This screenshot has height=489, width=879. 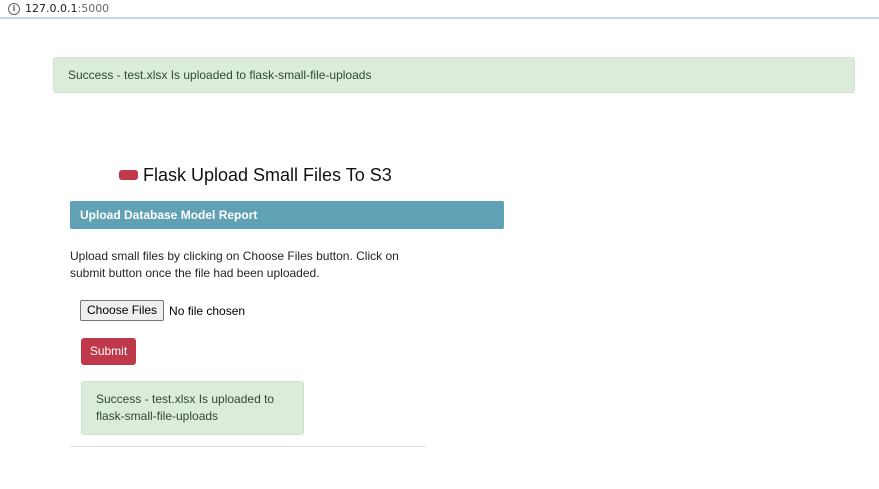 What do you see at coordinates (51, 8) in the screenshot?
I see `url-host: 127.0.0.1` at bounding box center [51, 8].